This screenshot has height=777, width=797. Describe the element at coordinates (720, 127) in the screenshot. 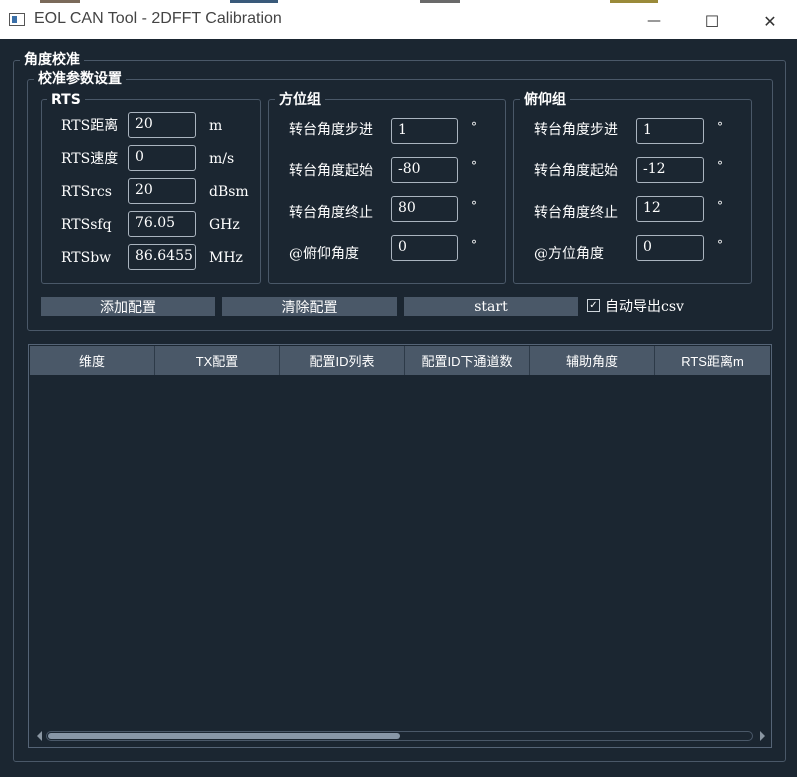

I see `elevation-step-unit: °` at that location.